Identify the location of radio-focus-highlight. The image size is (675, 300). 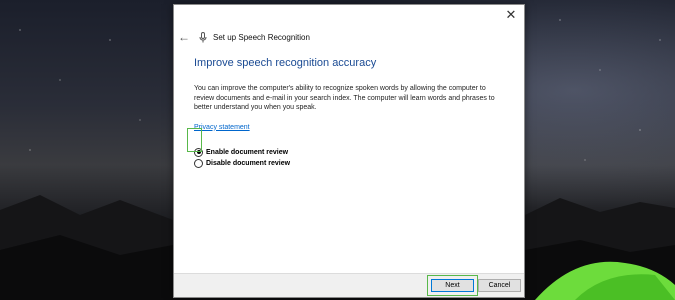
(194, 140).